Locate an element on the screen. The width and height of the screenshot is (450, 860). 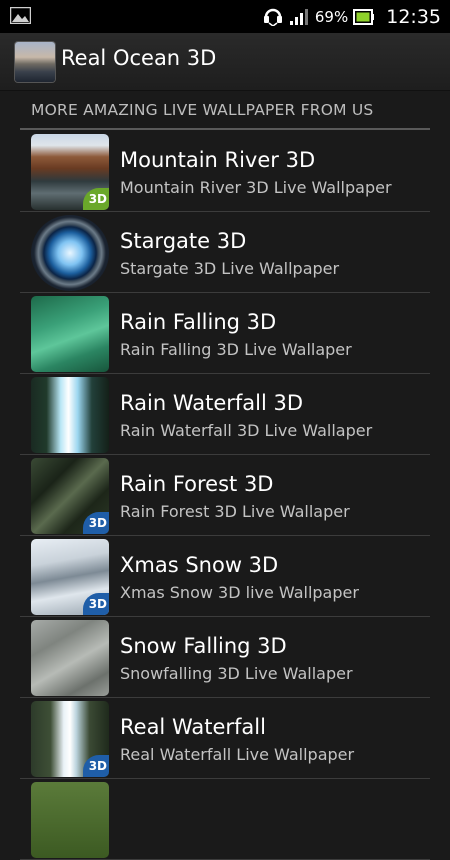
item-title: Snow Falling 3D is located at coordinates (203, 646).